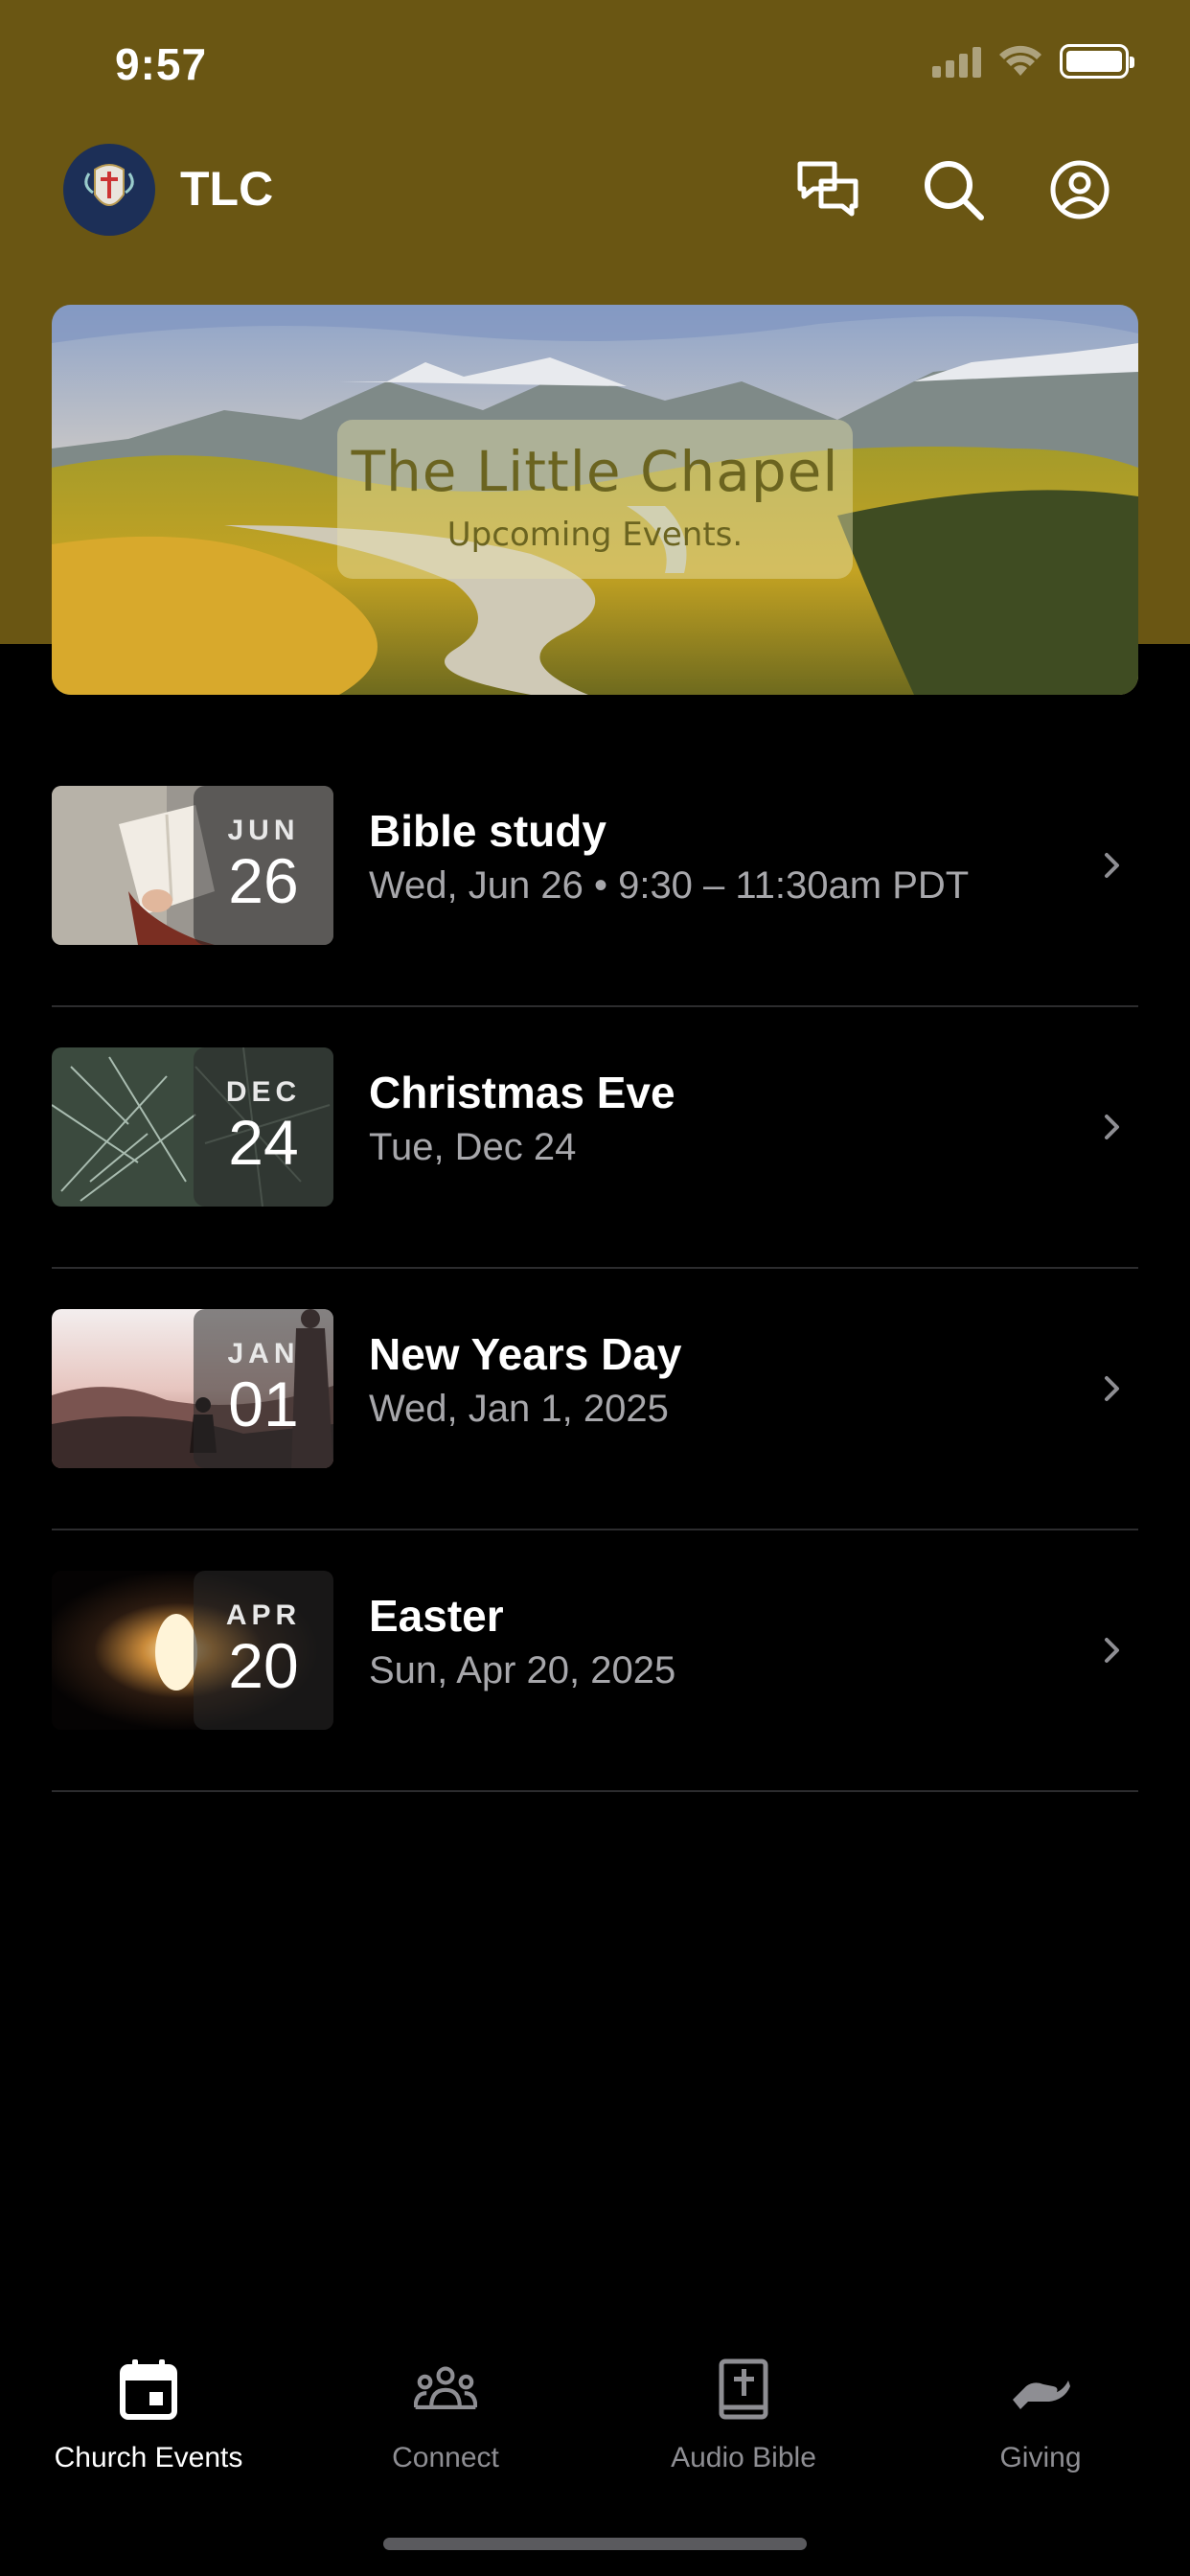 This screenshot has width=1190, height=2576. What do you see at coordinates (193, 1388) in the screenshot?
I see `event-thumbnail: JAN 01` at bounding box center [193, 1388].